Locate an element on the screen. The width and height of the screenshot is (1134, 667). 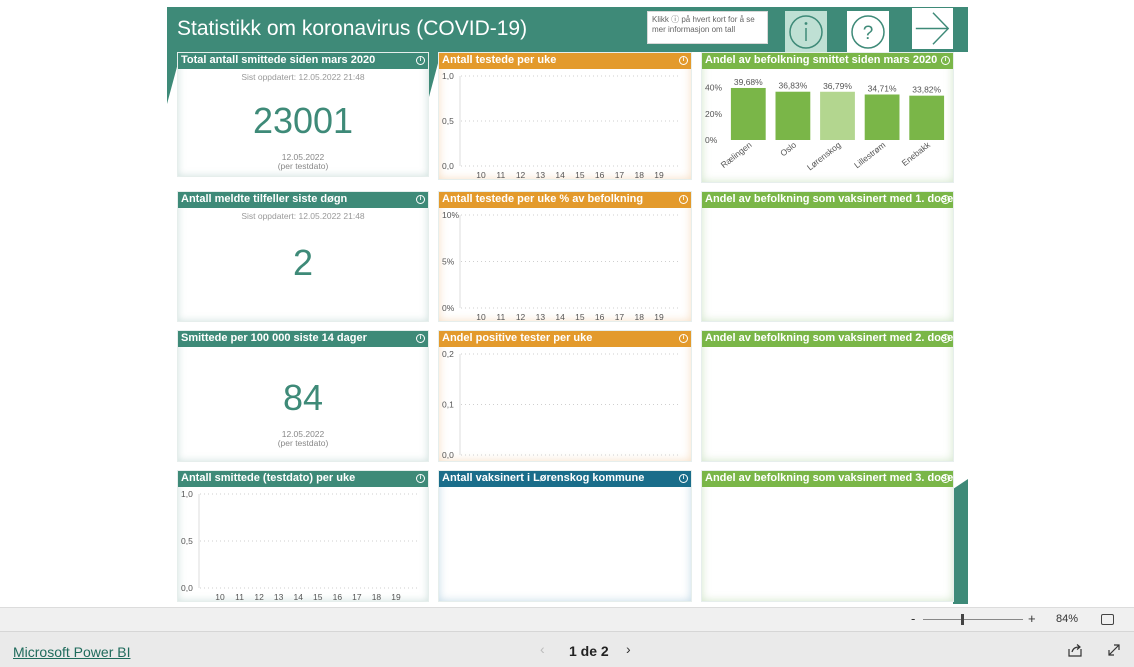
share-icon is located at coordinates (1075, 650).